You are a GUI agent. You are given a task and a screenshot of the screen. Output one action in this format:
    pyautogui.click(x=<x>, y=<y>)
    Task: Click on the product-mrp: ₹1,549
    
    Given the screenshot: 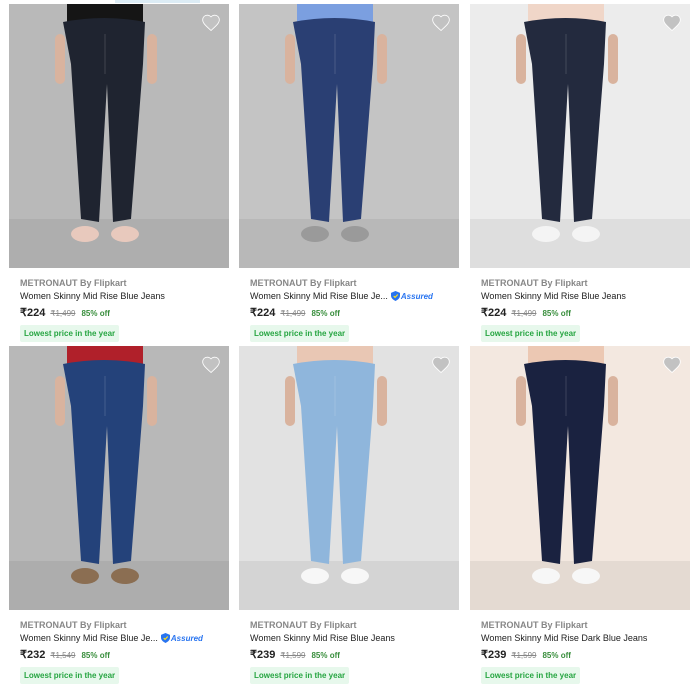 What is the action you would take?
    pyautogui.click(x=63, y=655)
    